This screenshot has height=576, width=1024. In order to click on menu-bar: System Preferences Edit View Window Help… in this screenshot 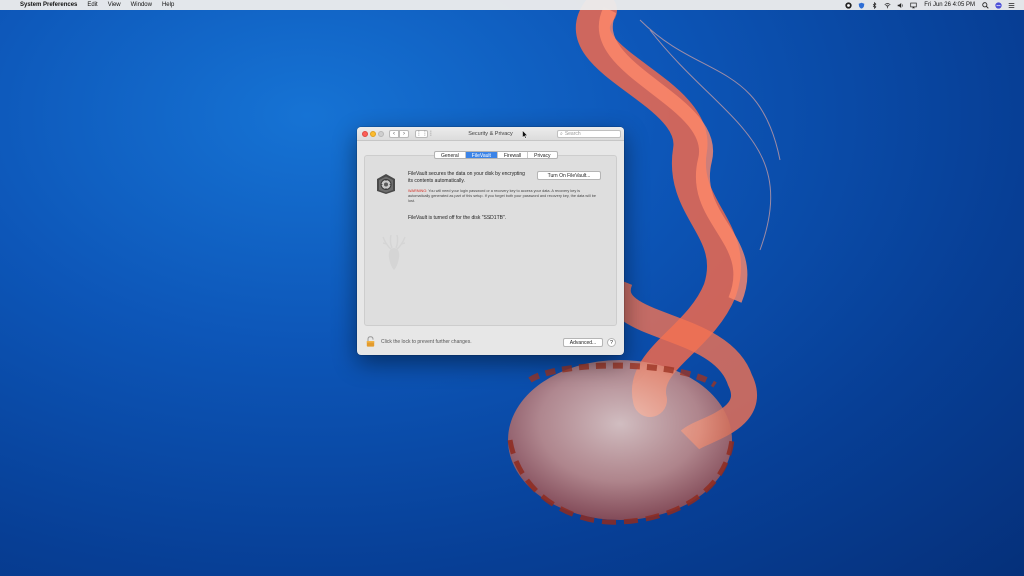, I will do `click(512, 5)`.